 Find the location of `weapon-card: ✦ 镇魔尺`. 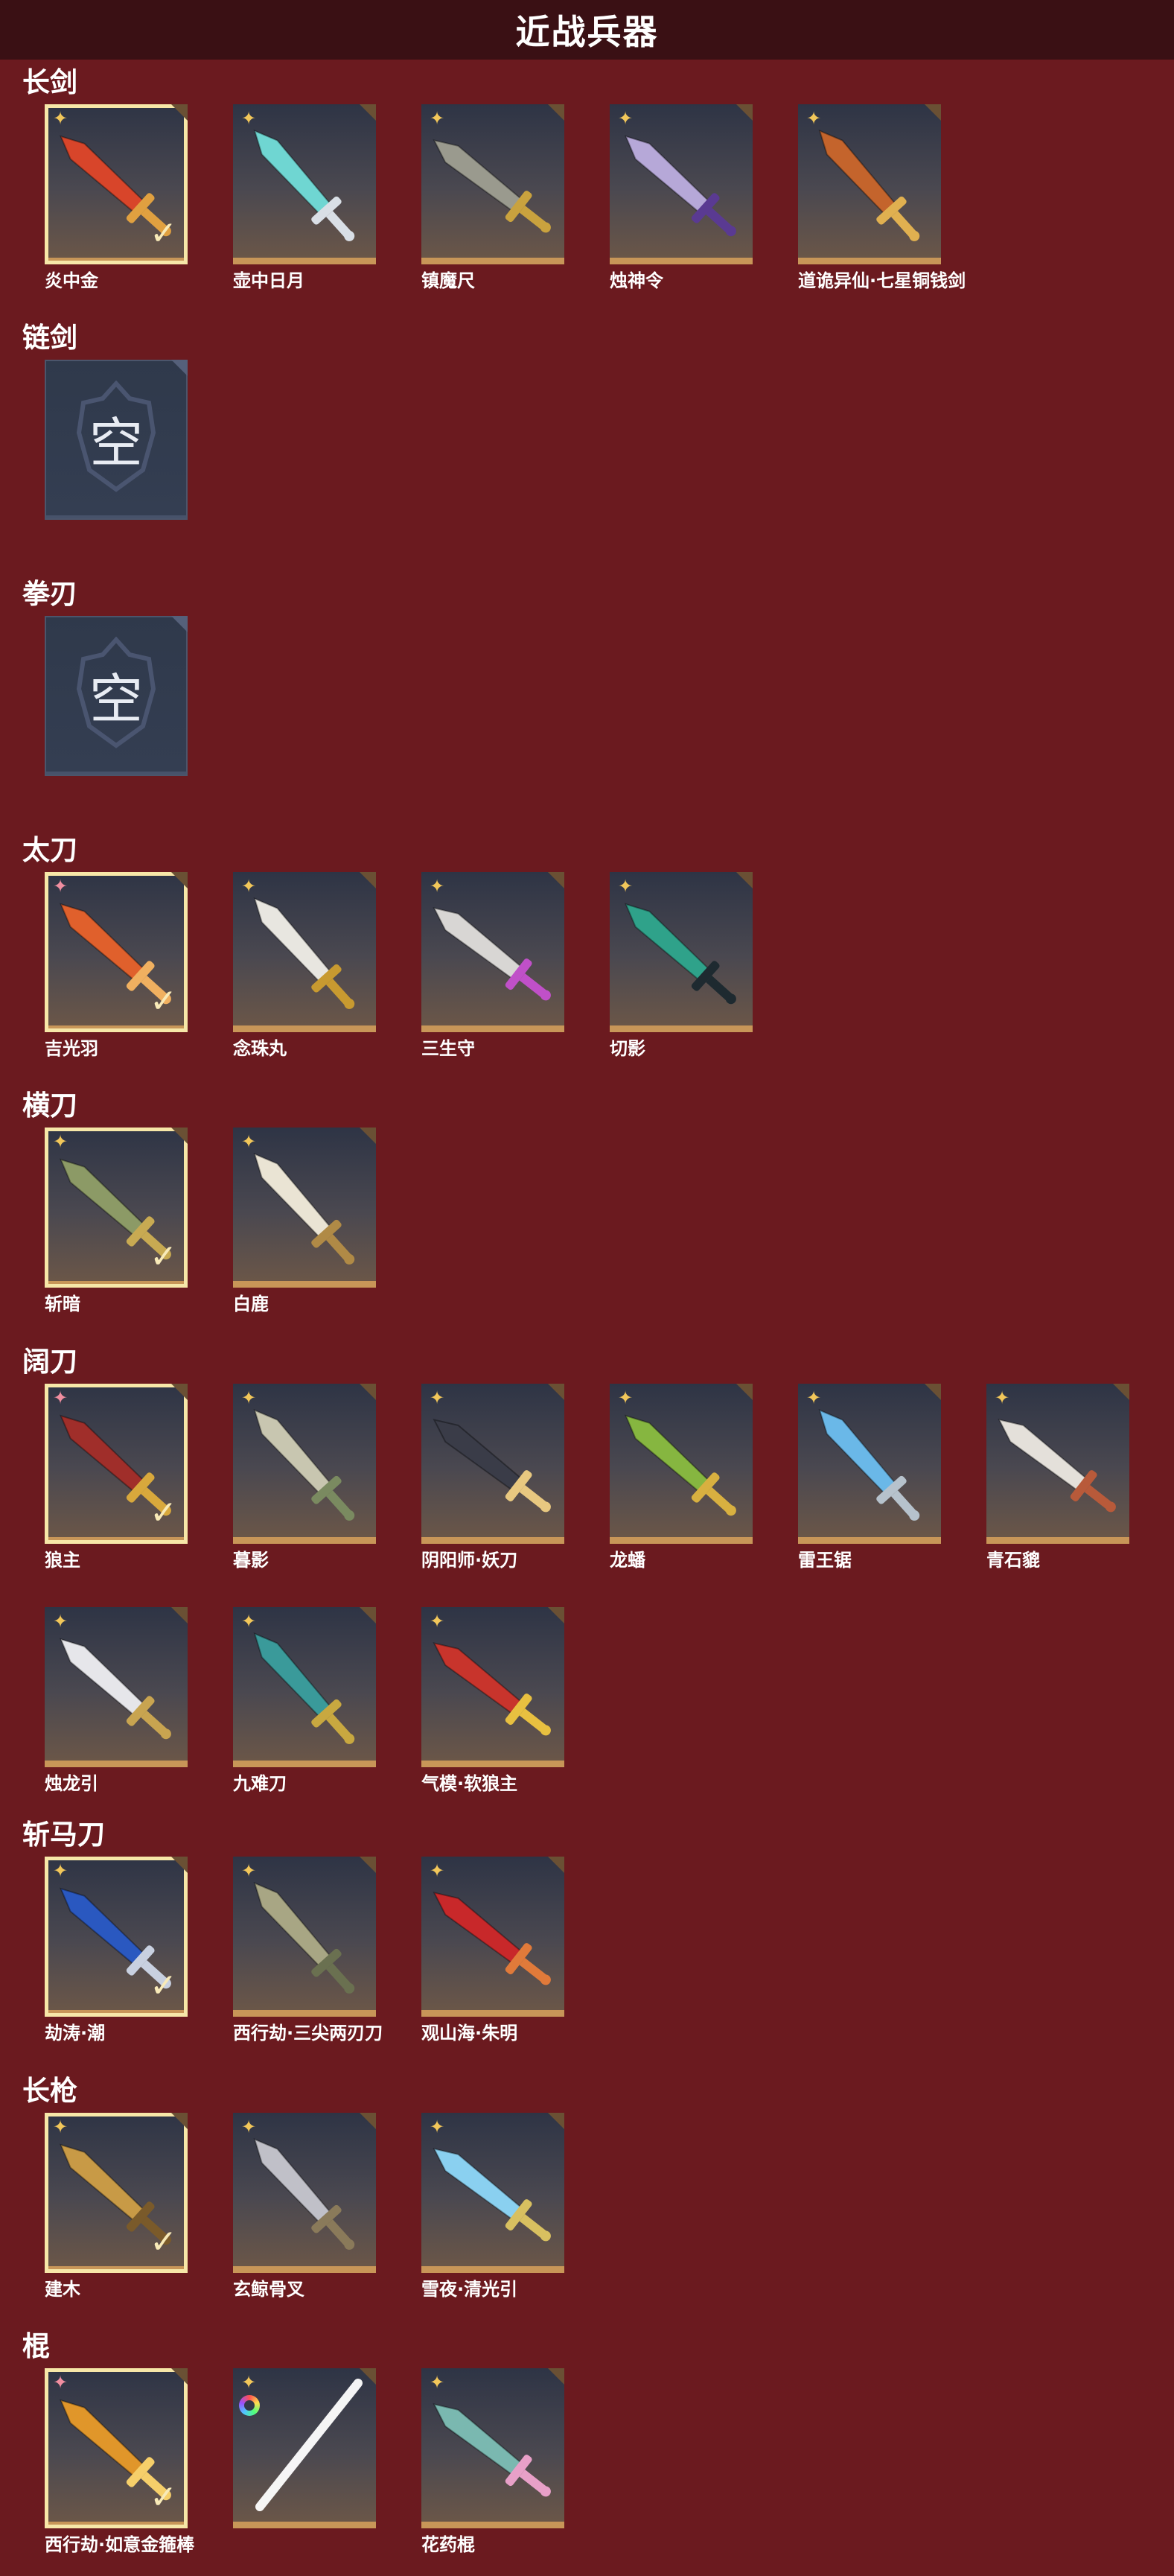

weapon-card: ✦ 镇魔尺 is located at coordinates (493, 197).